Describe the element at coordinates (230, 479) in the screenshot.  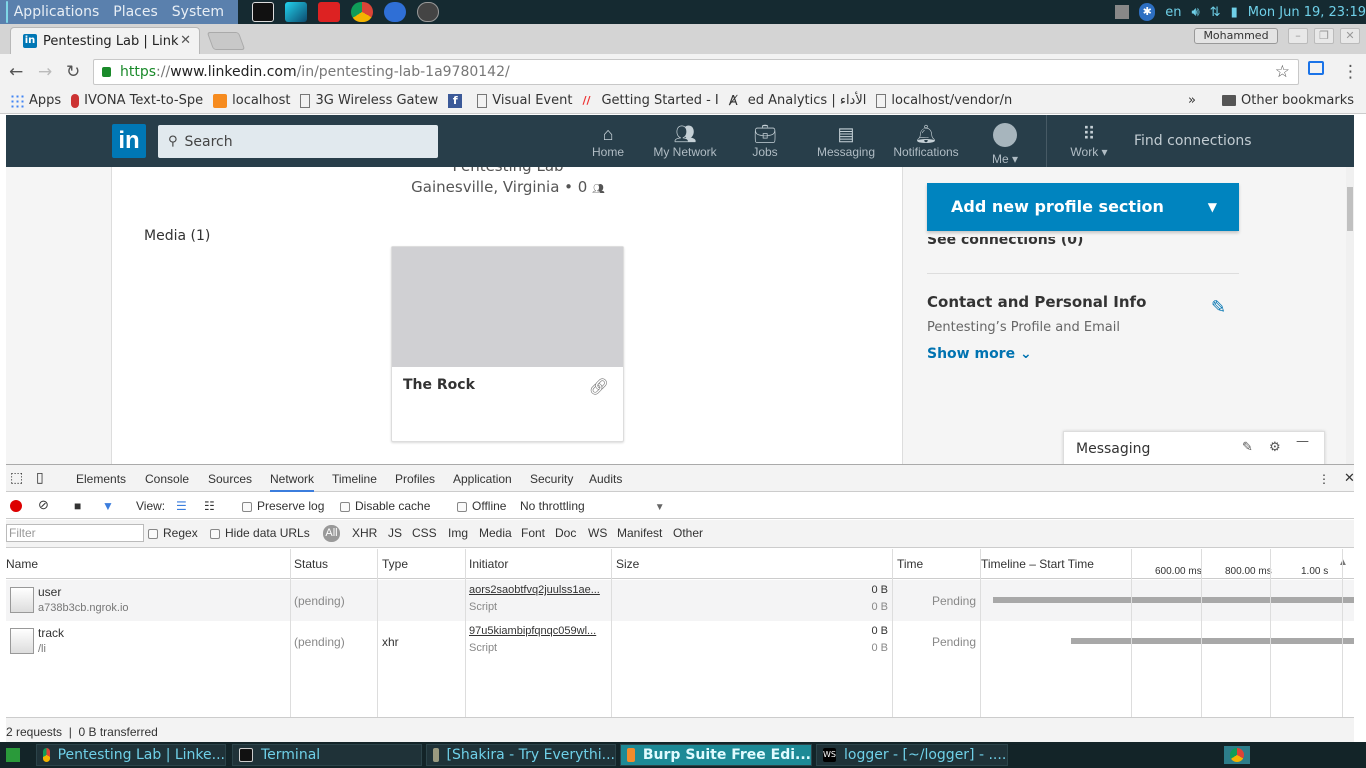
I see `tab-sources: Sources` at that location.